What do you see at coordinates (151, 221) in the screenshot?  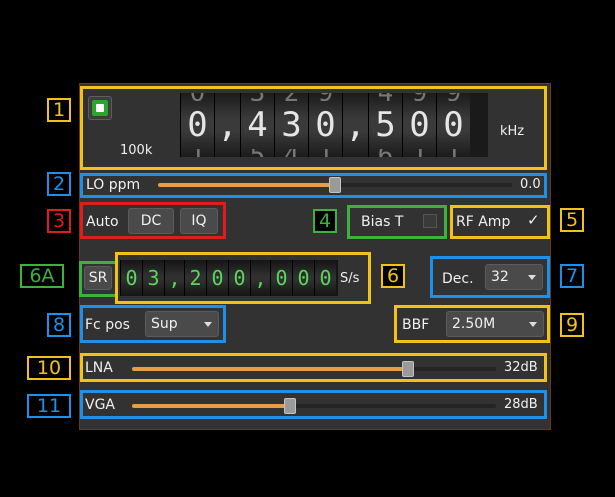 I see `dc-correction-button: DC` at bounding box center [151, 221].